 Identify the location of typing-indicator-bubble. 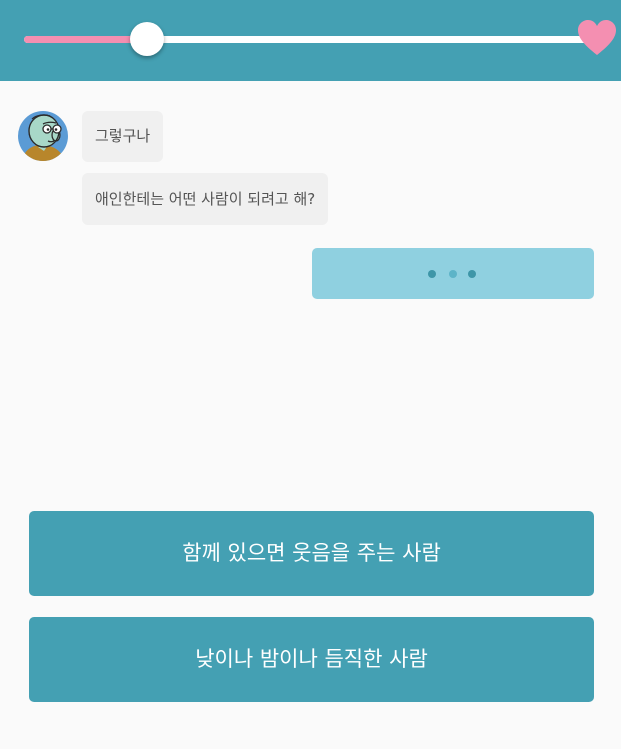
(453, 273).